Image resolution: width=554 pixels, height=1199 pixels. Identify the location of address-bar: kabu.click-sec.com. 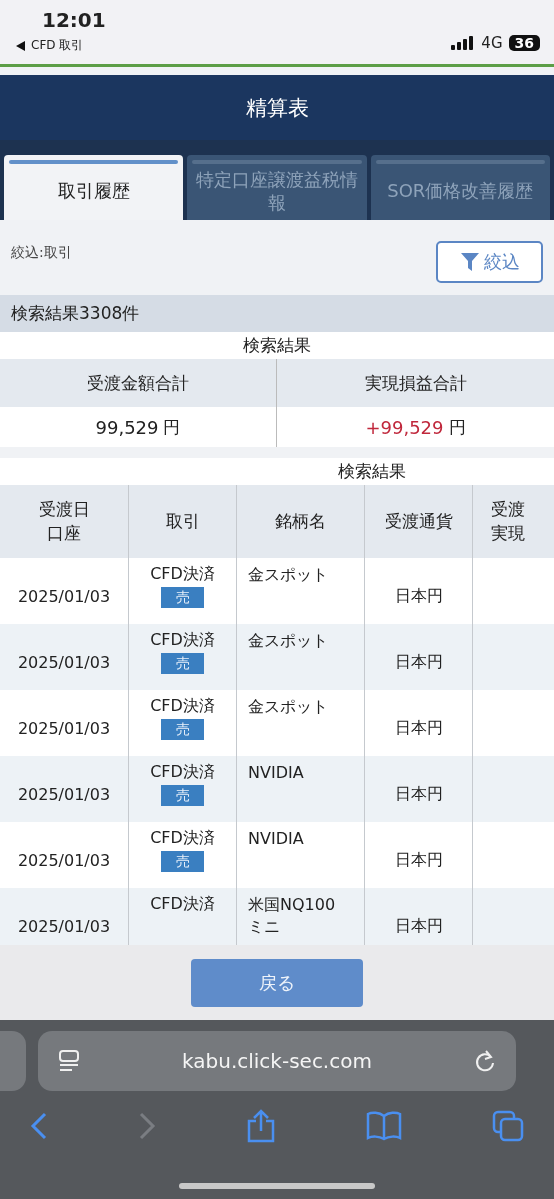
(277, 1061).